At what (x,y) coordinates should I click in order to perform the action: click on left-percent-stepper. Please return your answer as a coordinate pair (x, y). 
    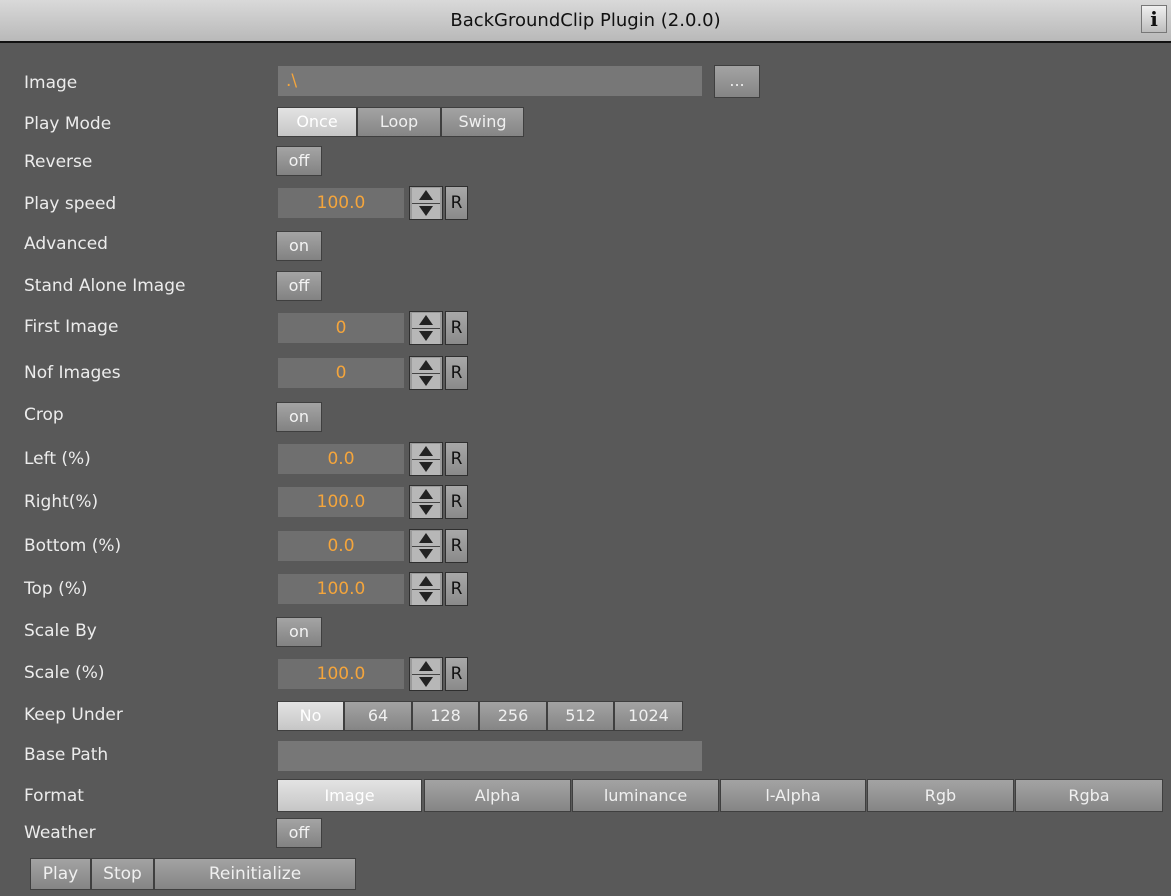
    Looking at the image, I should click on (426, 459).